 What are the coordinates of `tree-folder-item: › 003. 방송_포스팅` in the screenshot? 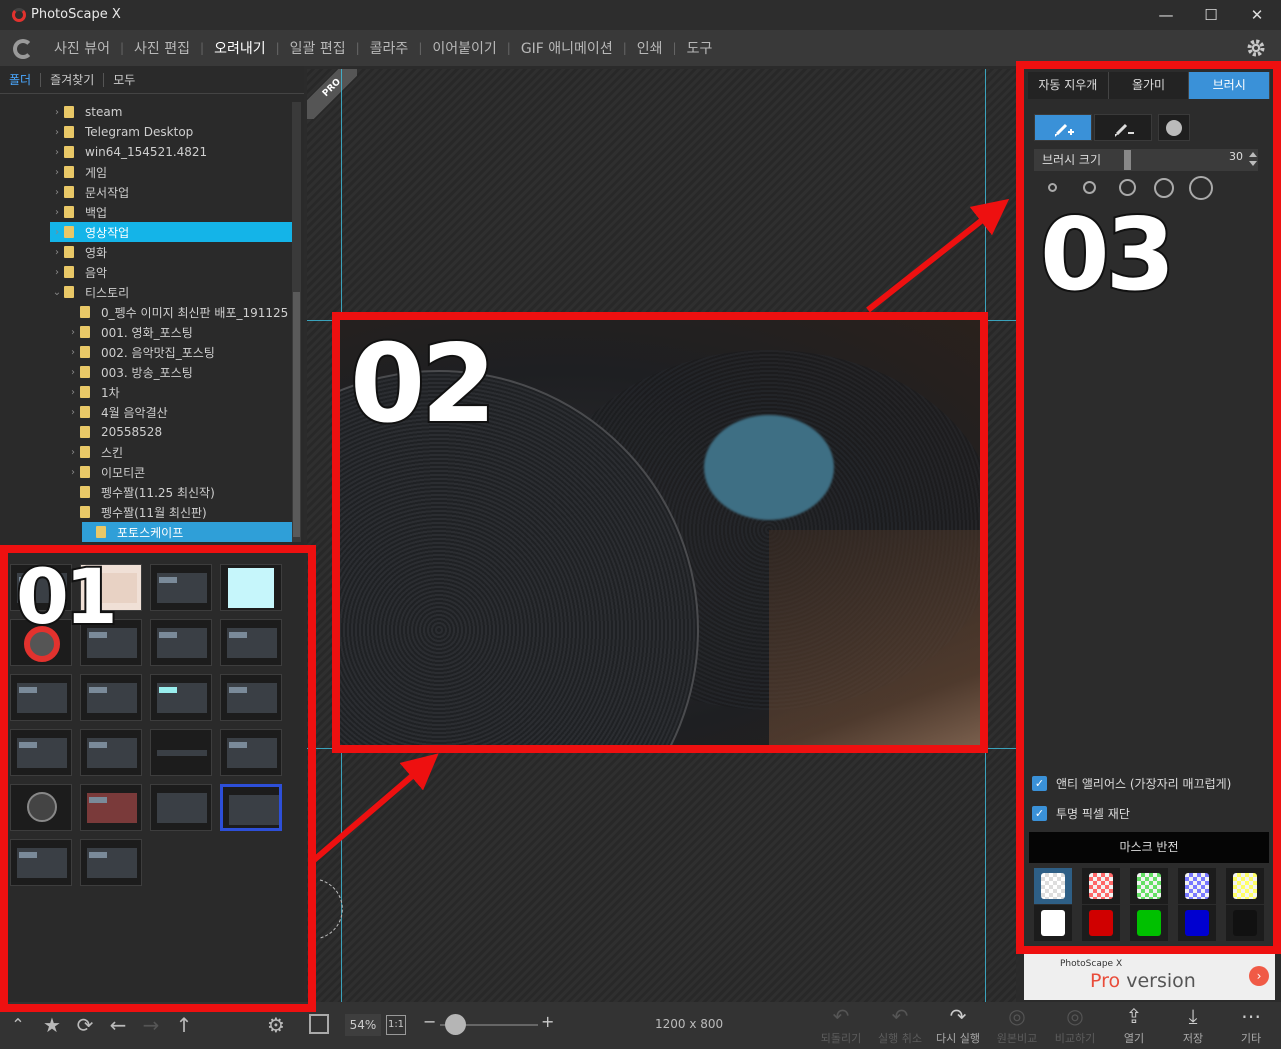 It's located at (146, 372).